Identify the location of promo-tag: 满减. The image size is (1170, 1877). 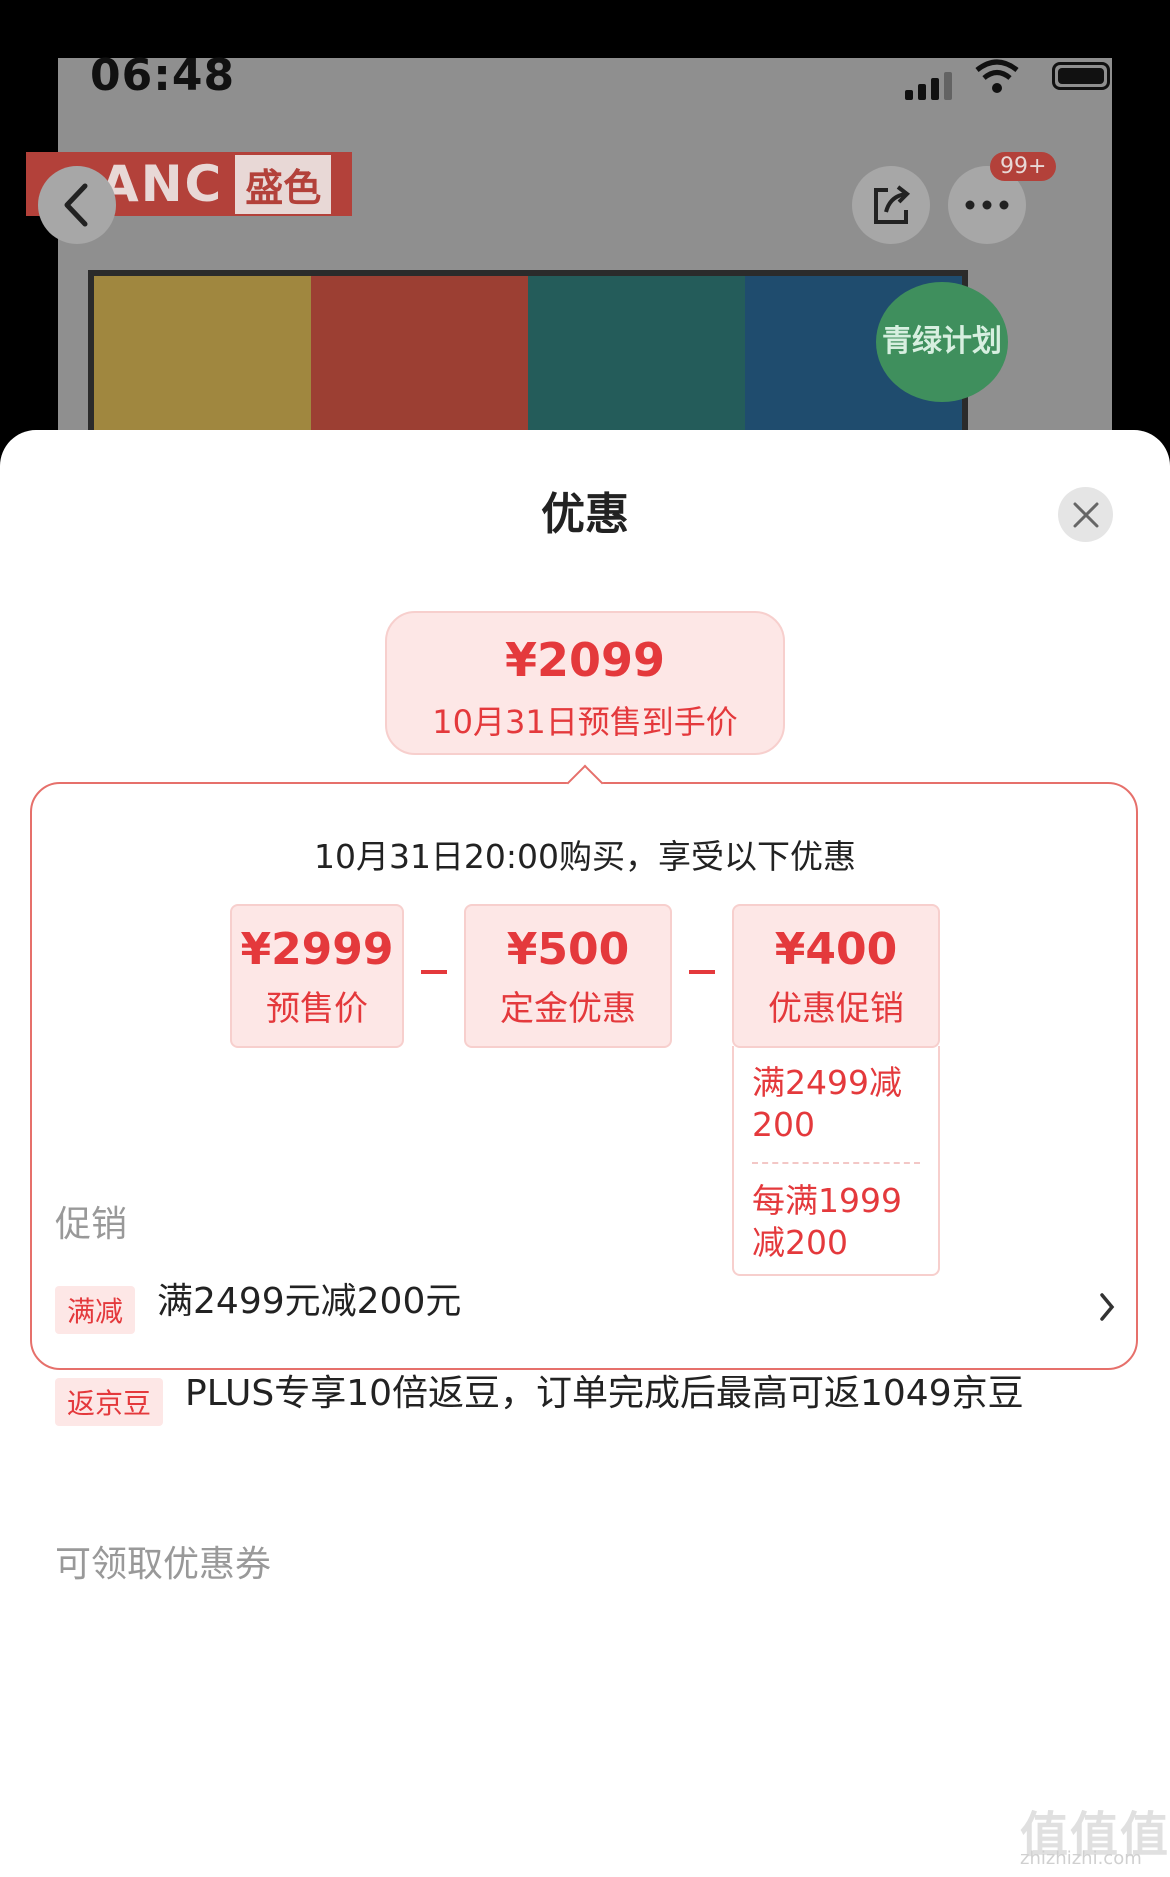
(95, 1310).